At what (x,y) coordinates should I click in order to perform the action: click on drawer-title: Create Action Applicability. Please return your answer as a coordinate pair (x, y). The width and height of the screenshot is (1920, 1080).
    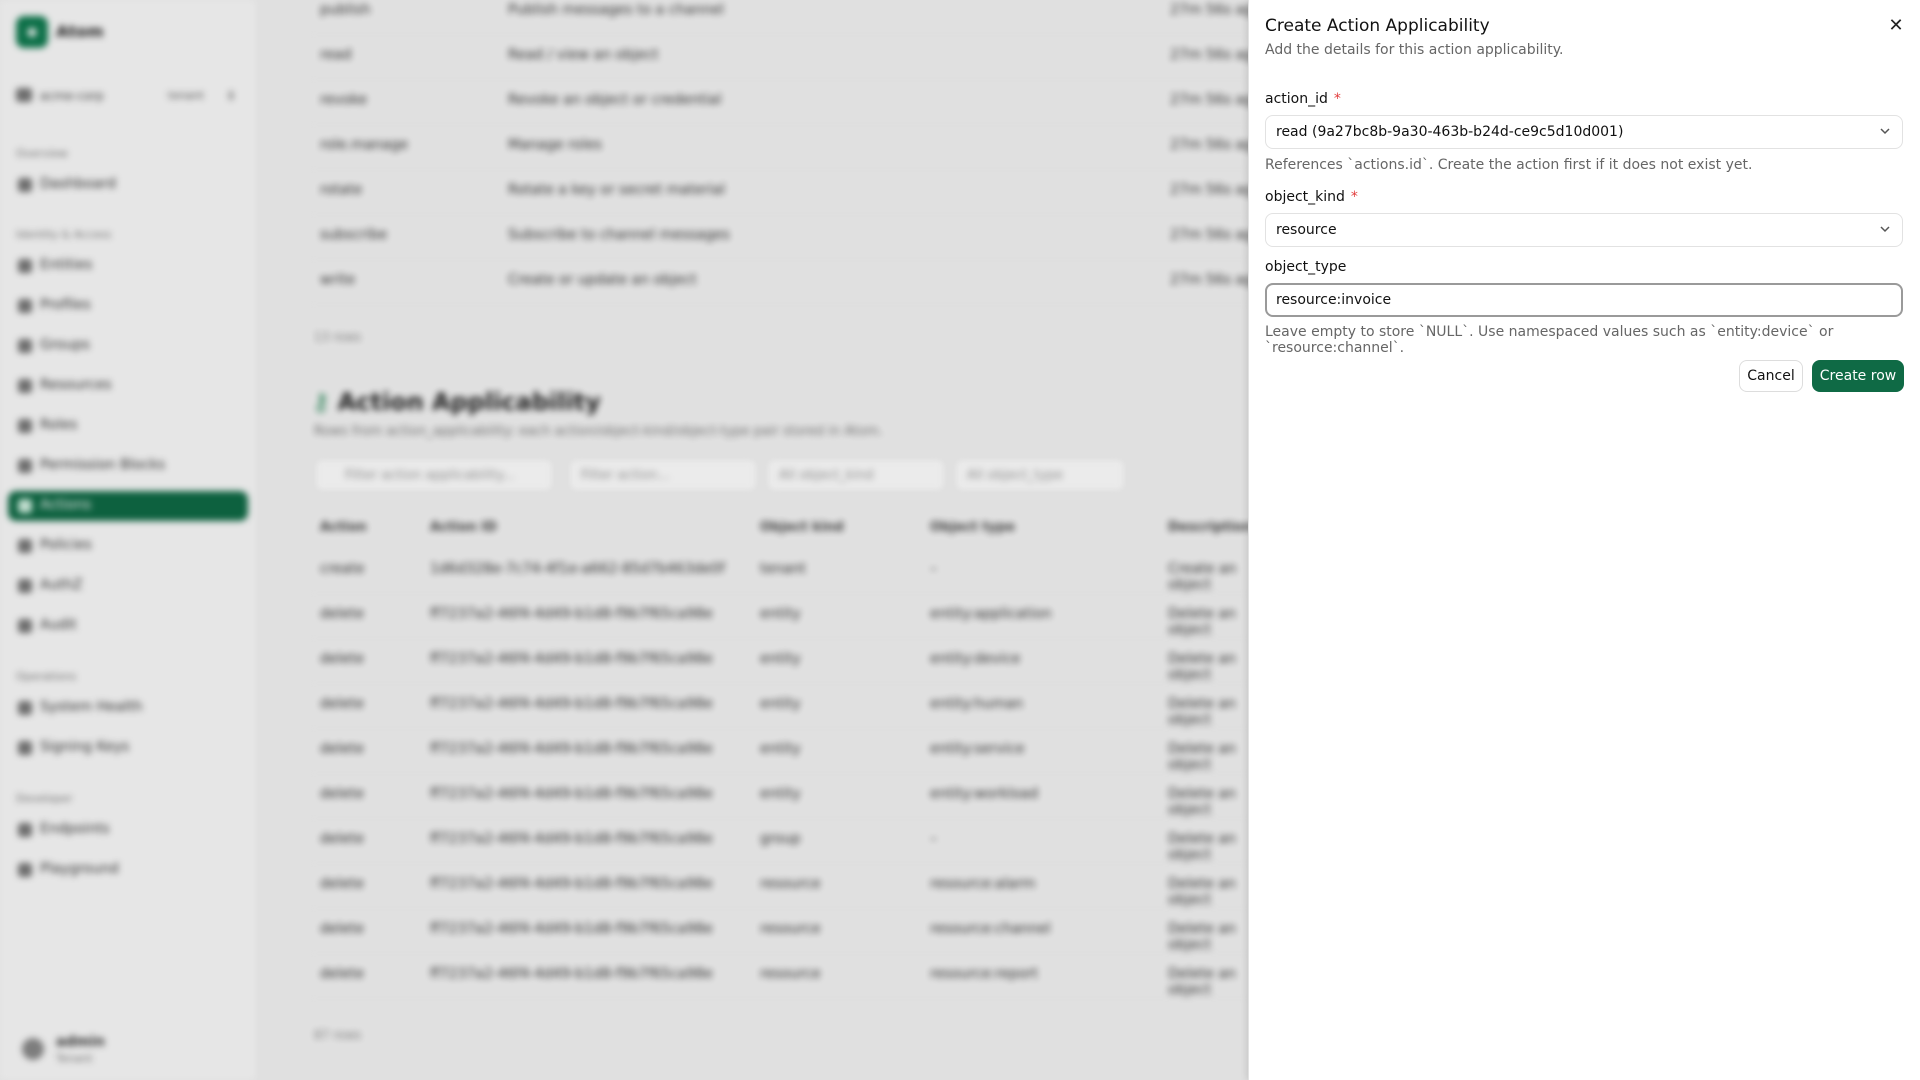
    Looking at the image, I should click on (1377, 26).